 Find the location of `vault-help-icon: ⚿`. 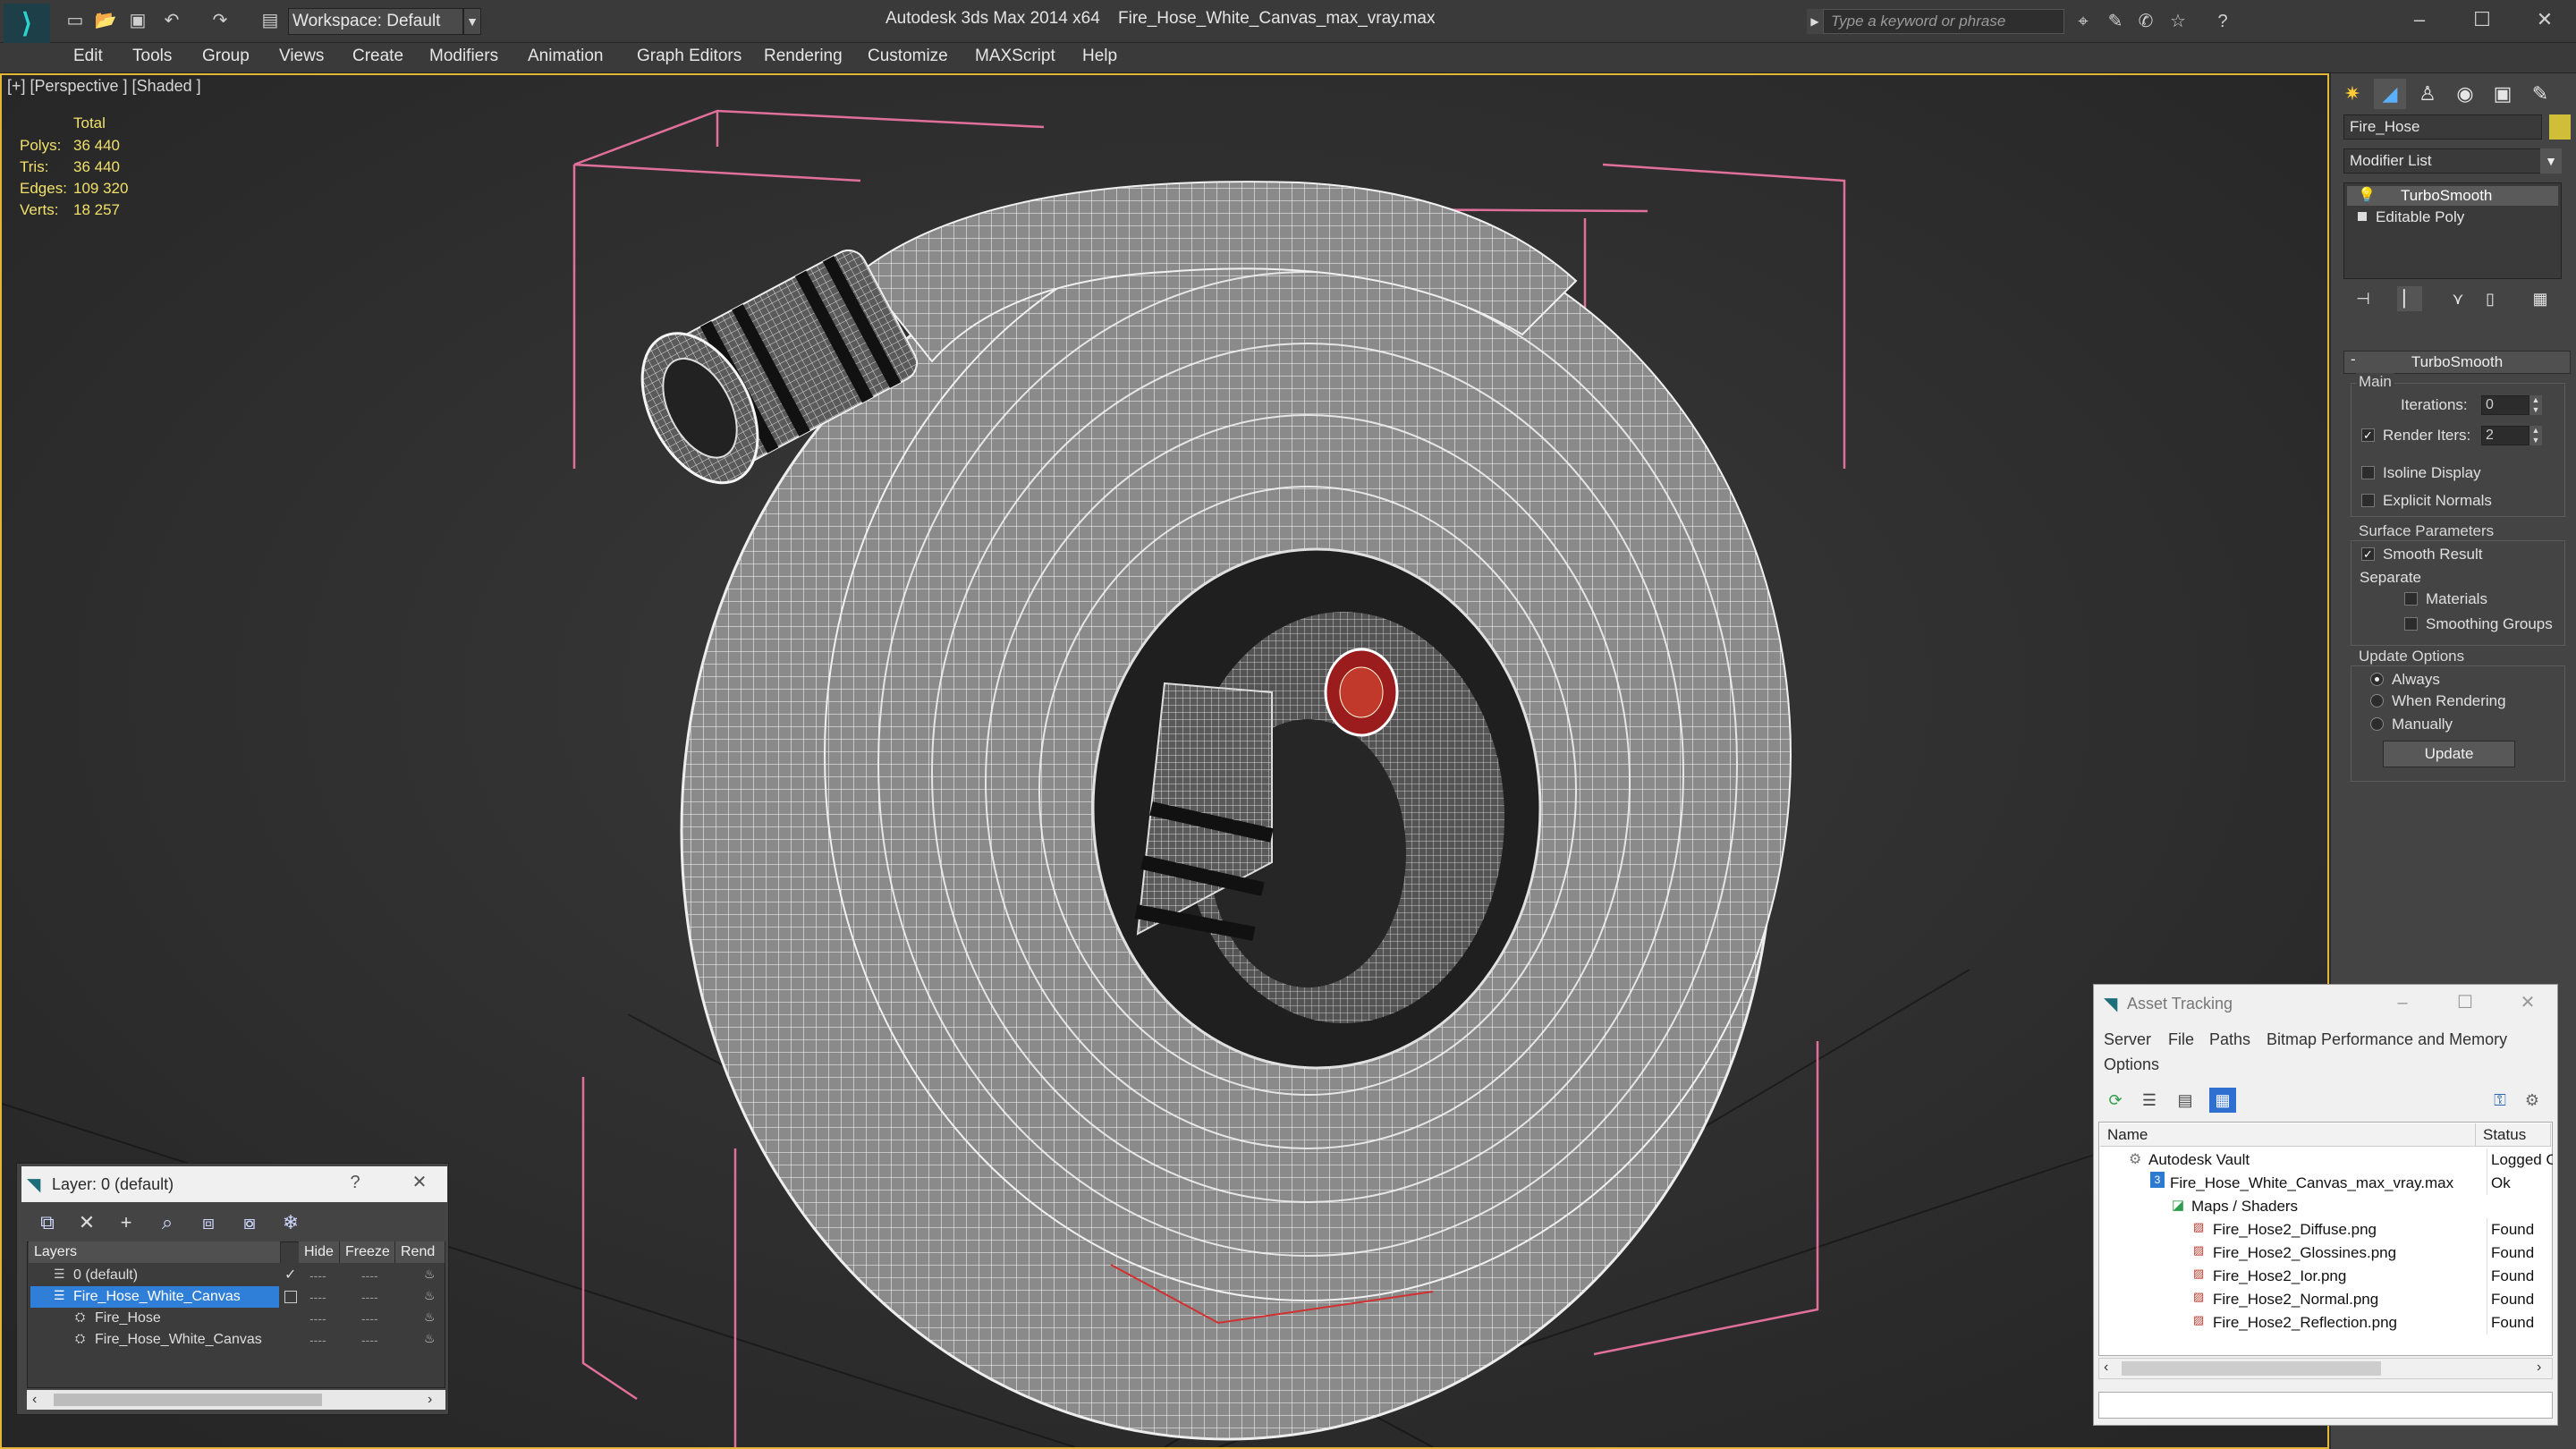

vault-help-icon: ⚿ is located at coordinates (2500, 1100).